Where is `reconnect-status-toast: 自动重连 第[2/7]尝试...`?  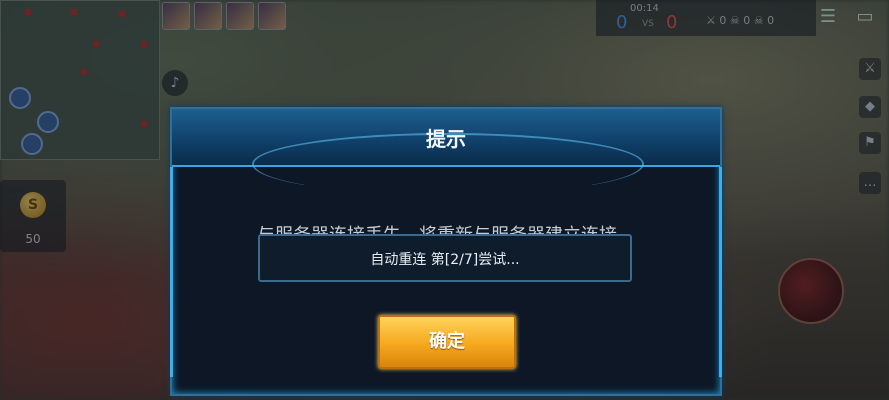 reconnect-status-toast: 自动重连 第[2/7]尝试... is located at coordinates (445, 258).